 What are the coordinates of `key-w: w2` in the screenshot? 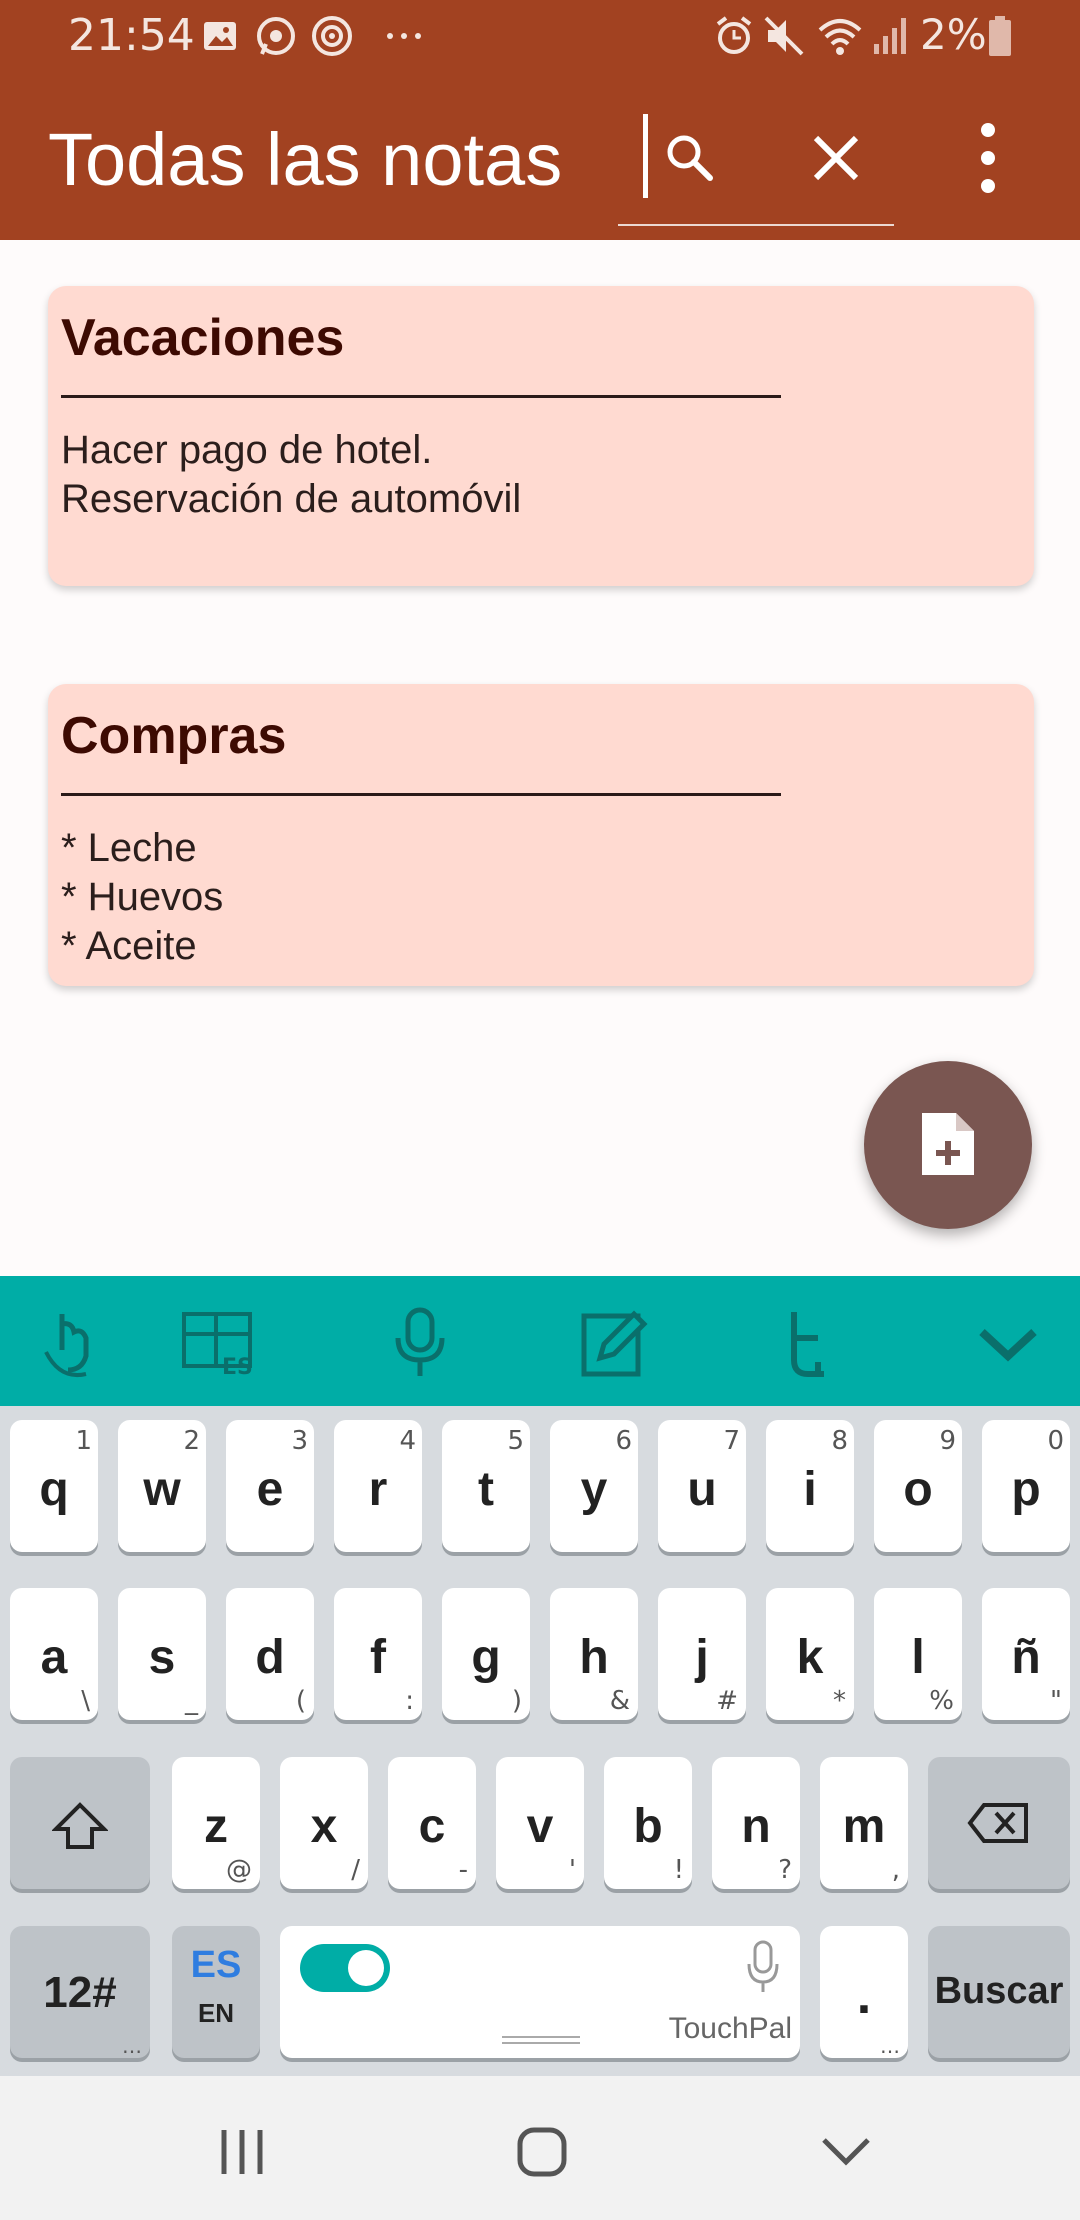 It's located at (162, 1486).